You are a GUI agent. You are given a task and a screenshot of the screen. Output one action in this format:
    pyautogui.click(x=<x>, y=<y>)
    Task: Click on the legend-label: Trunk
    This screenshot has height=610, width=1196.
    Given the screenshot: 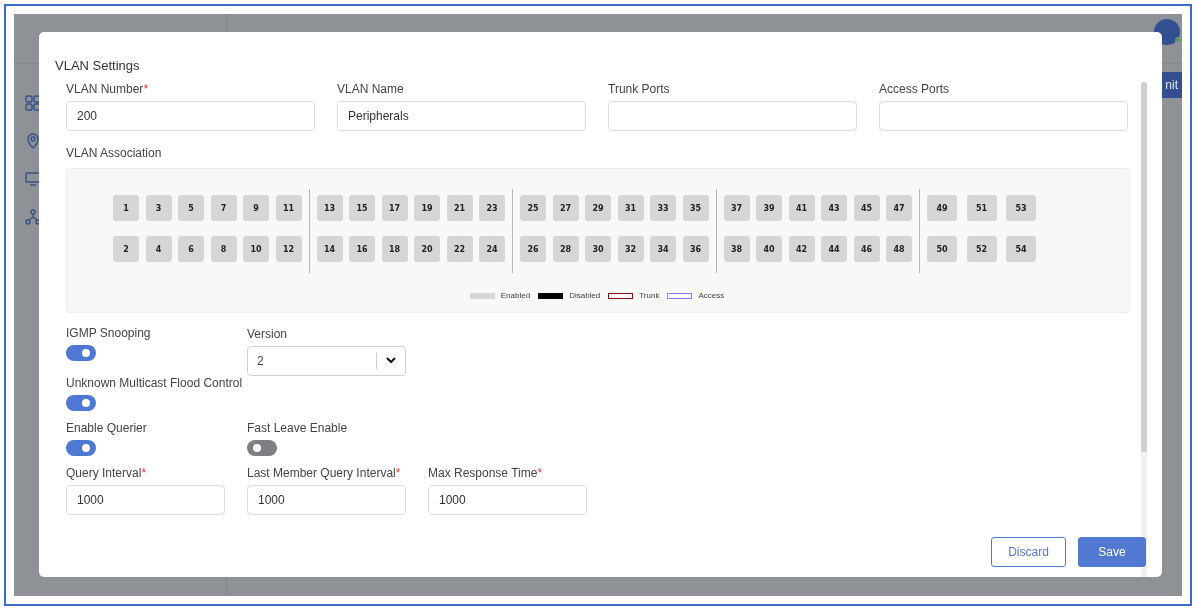 What is the action you would take?
    pyautogui.click(x=649, y=295)
    